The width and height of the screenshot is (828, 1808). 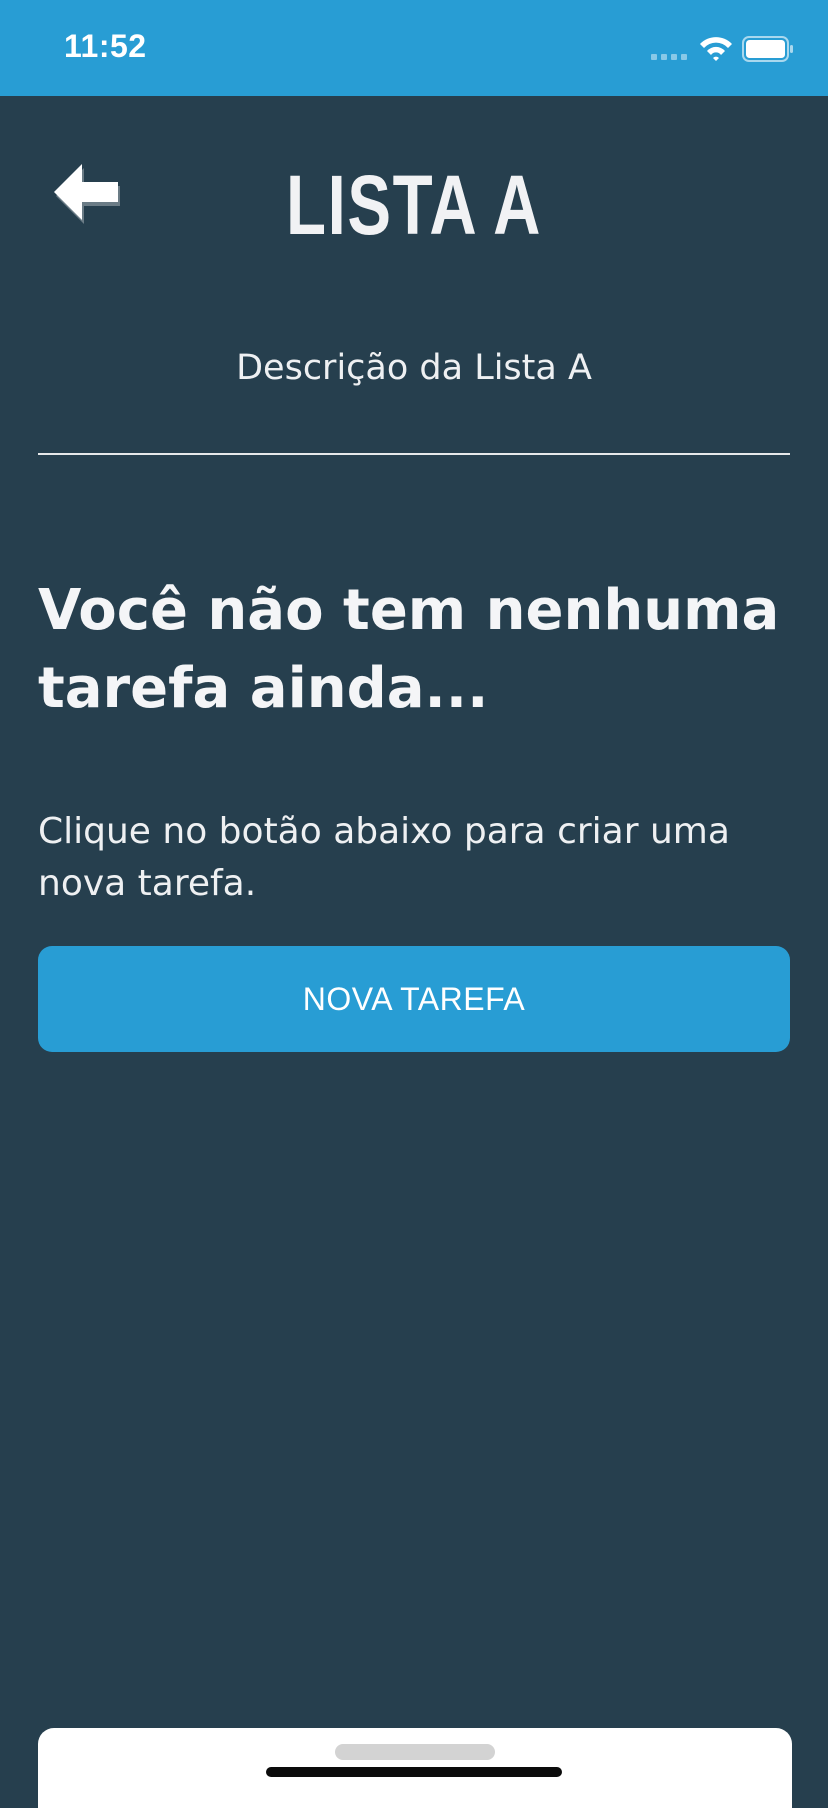 What do you see at coordinates (414, 999) in the screenshot?
I see `new-task-button: NOVA TAREFA` at bounding box center [414, 999].